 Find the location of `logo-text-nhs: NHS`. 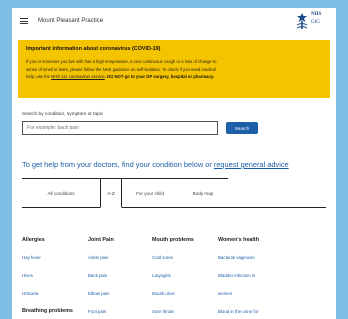

logo-text-nhs: NHS is located at coordinates (316, 14).